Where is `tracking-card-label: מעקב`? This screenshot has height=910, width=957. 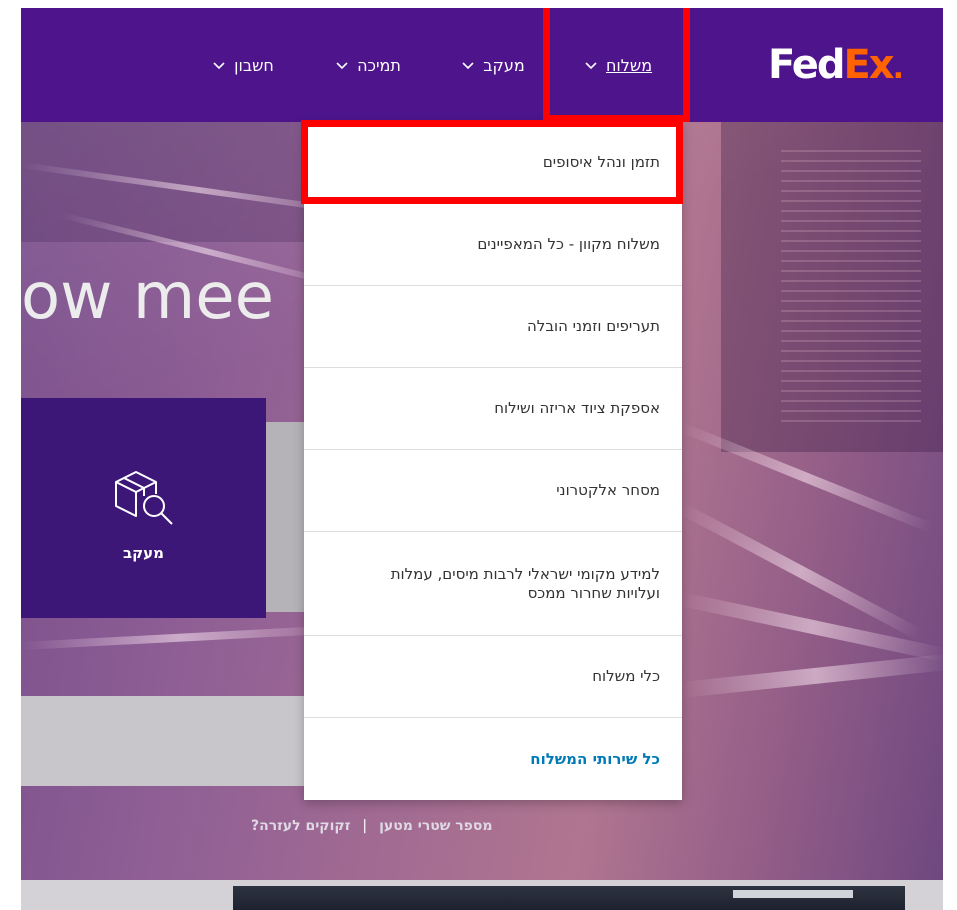
tracking-card-label: מעקב is located at coordinates (143, 553).